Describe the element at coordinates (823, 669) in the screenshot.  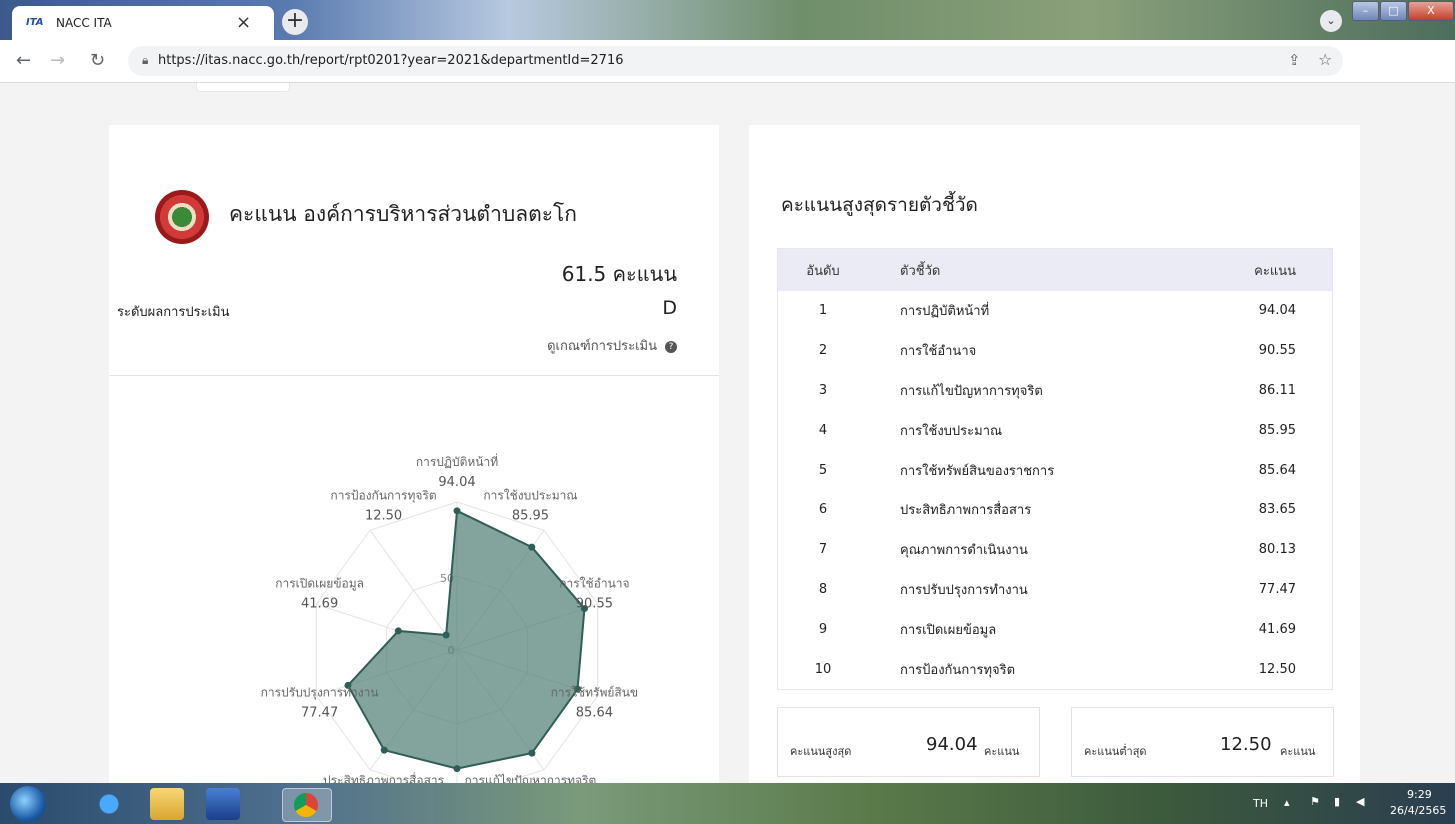
I see `rank-cell: 10` at that location.